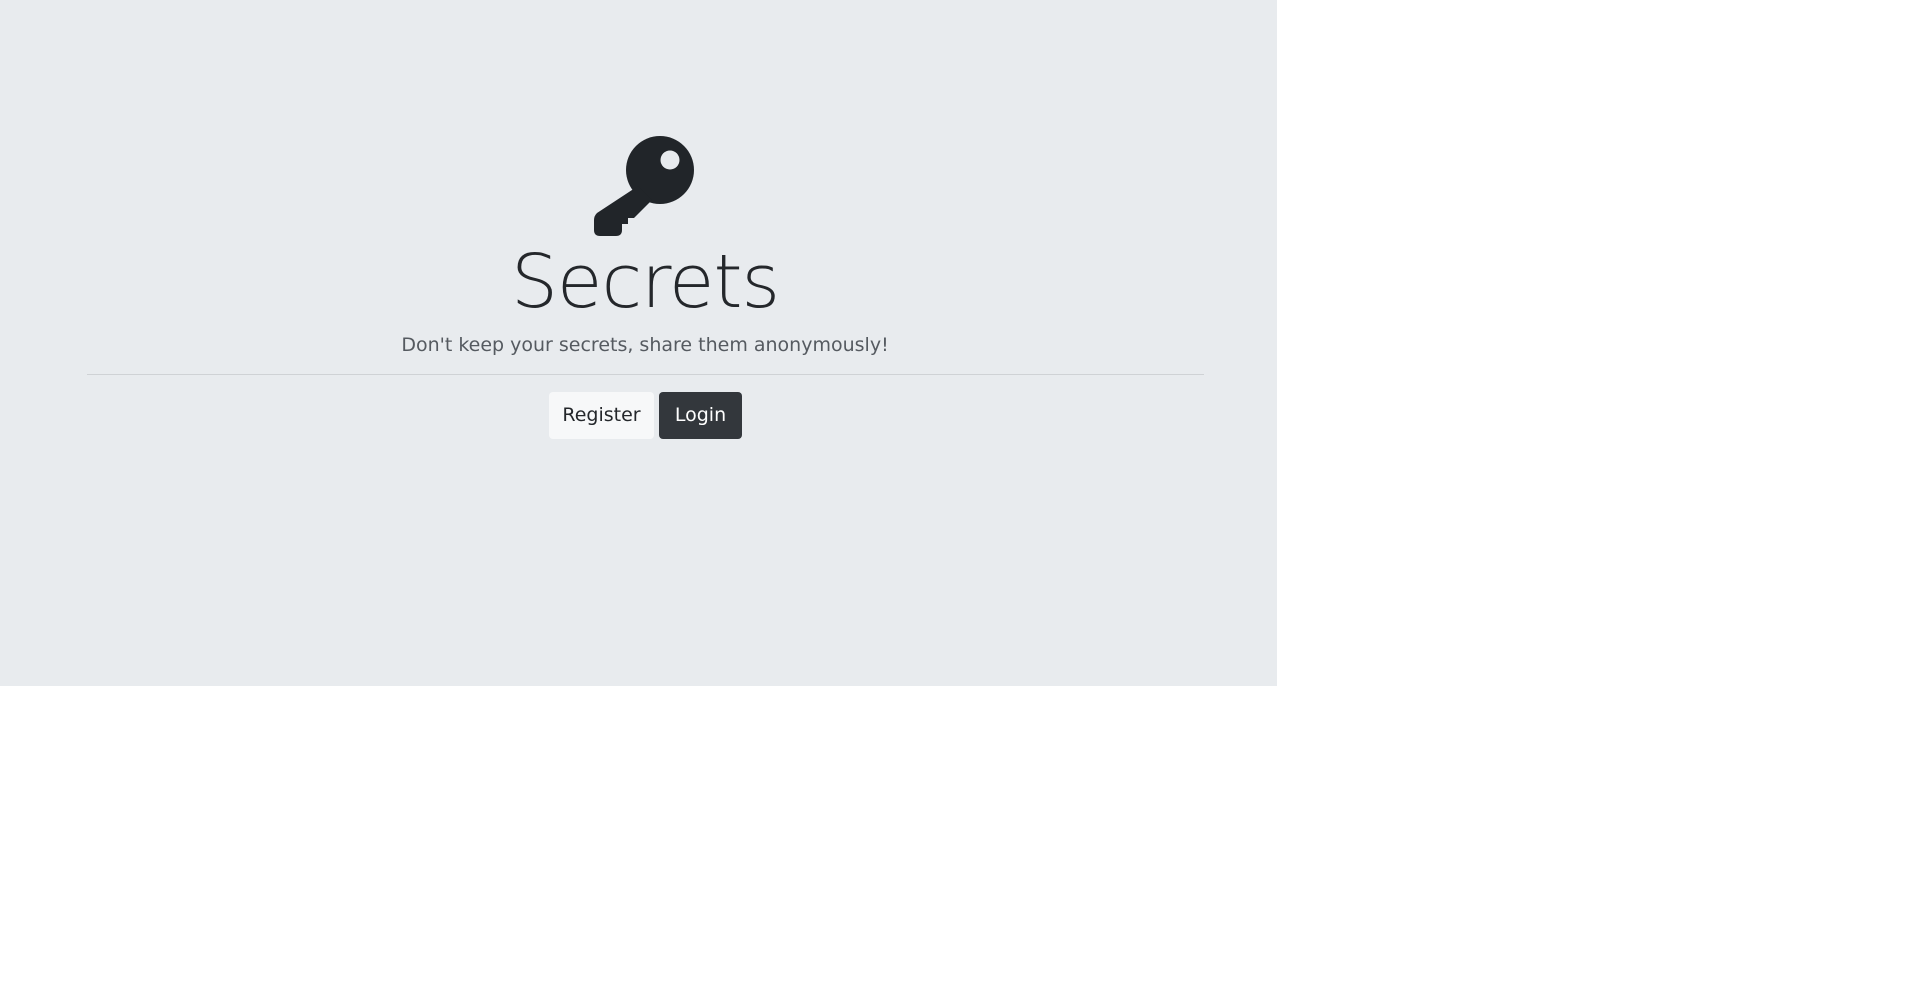 The image size is (1919, 1004). Describe the element at coordinates (644, 186) in the screenshot. I see `key-icon` at that location.